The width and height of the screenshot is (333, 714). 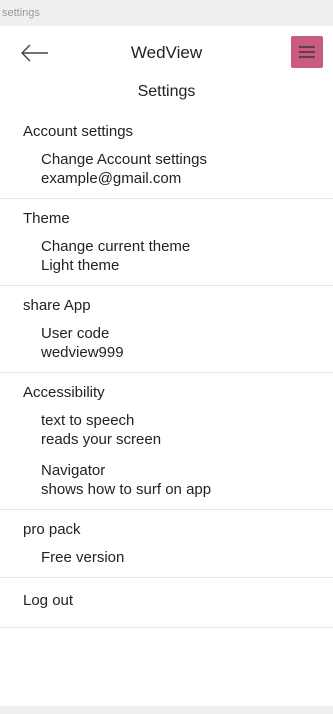 I want to click on navigator-item: Navigator shows how to surf on app, so click(x=166, y=480).